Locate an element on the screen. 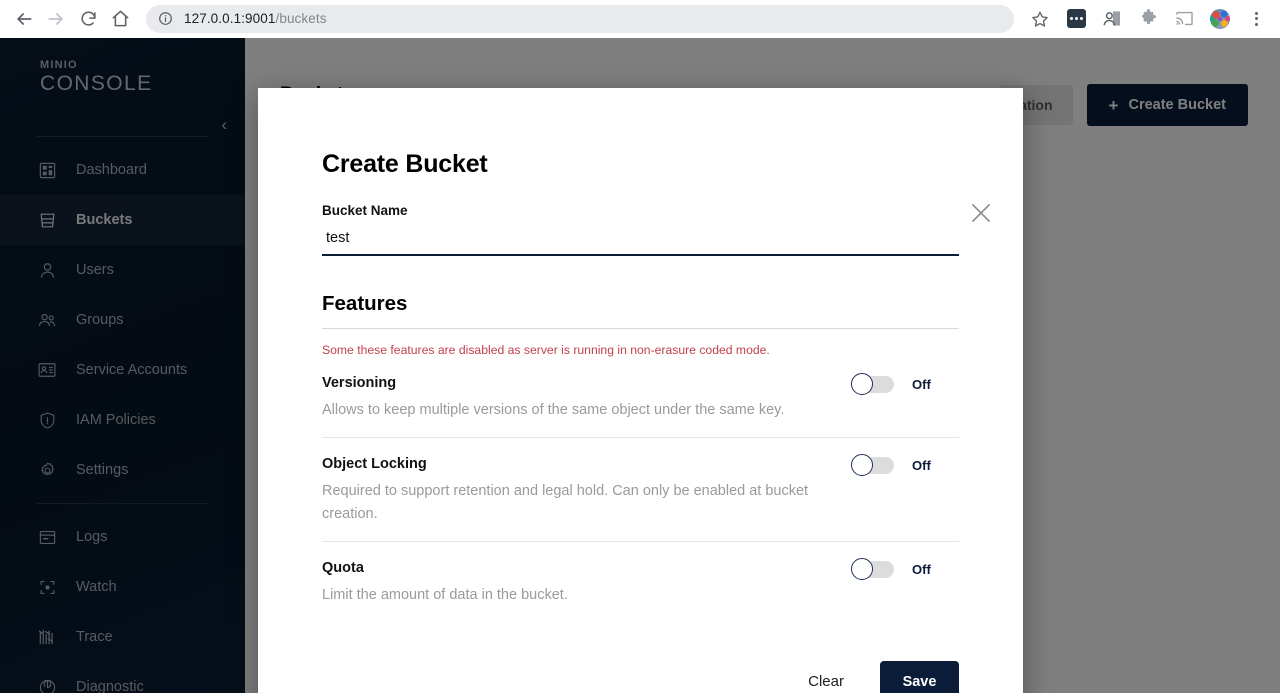 This screenshot has width=1280, height=693. kebab-menu-icon is located at coordinates (1256, 18).